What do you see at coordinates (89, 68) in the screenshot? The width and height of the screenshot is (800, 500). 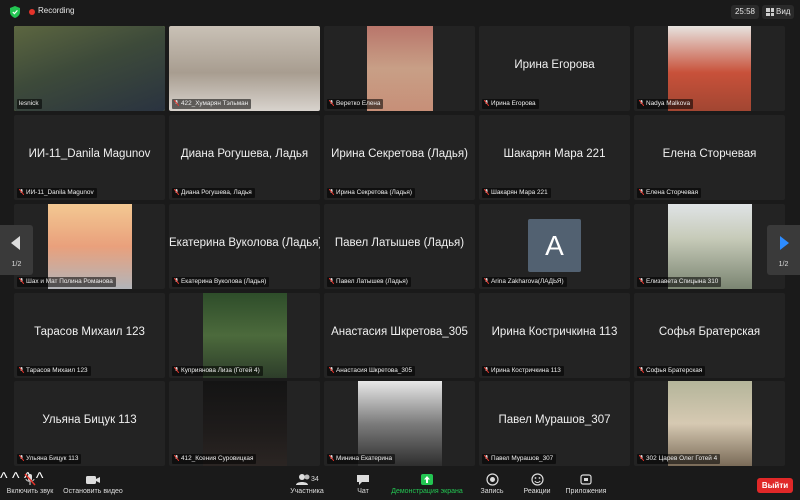 I see `participant-tile: lesnick` at bounding box center [89, 68].